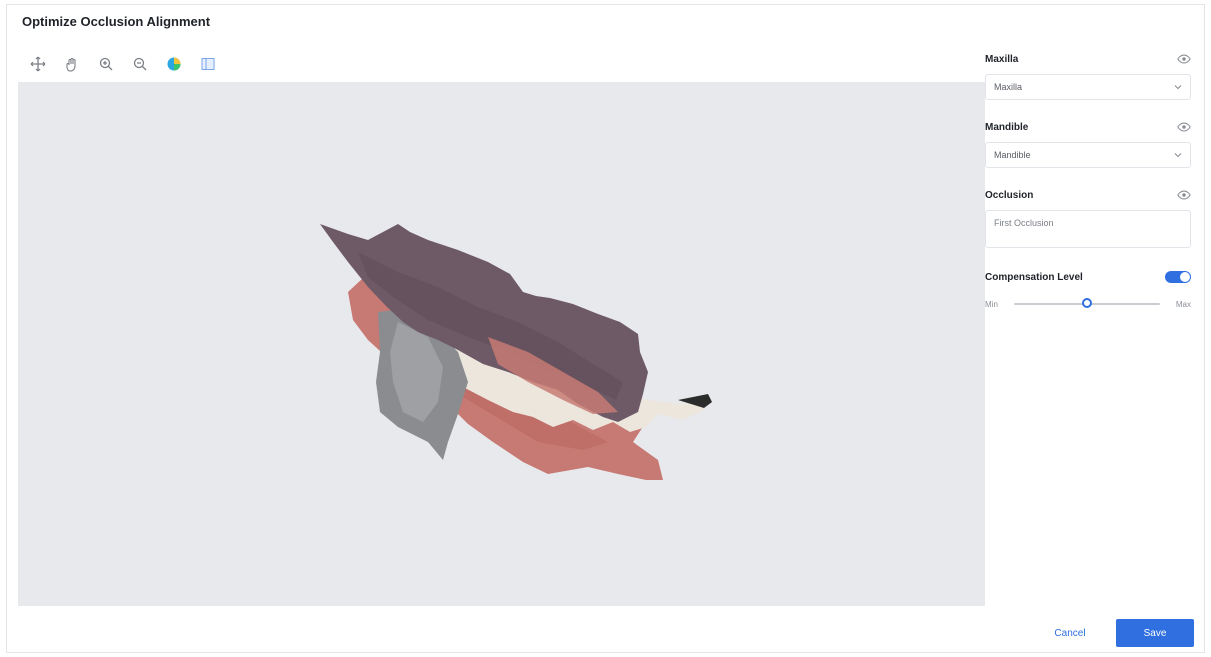  I want to click on zoom-out-button, so click(140, 64).